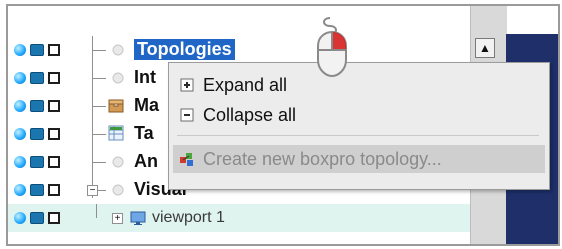 This screenshot has height=249, width=562. I want to click on scroll-up-button: ▲, so click(485, 48).